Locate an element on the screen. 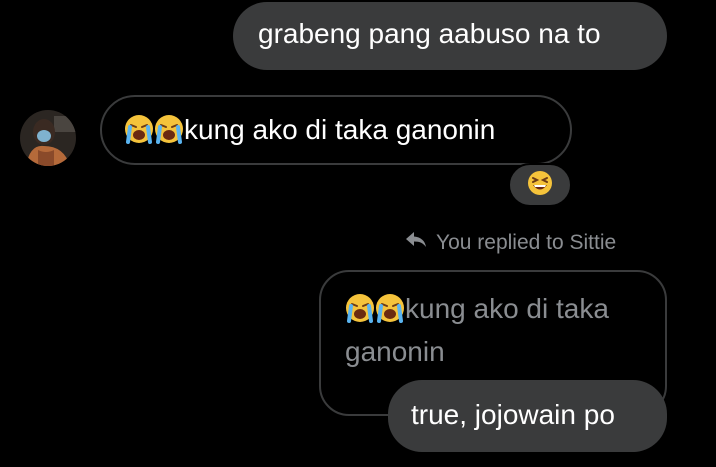  message-reaction is located at coordinates (540, 185).